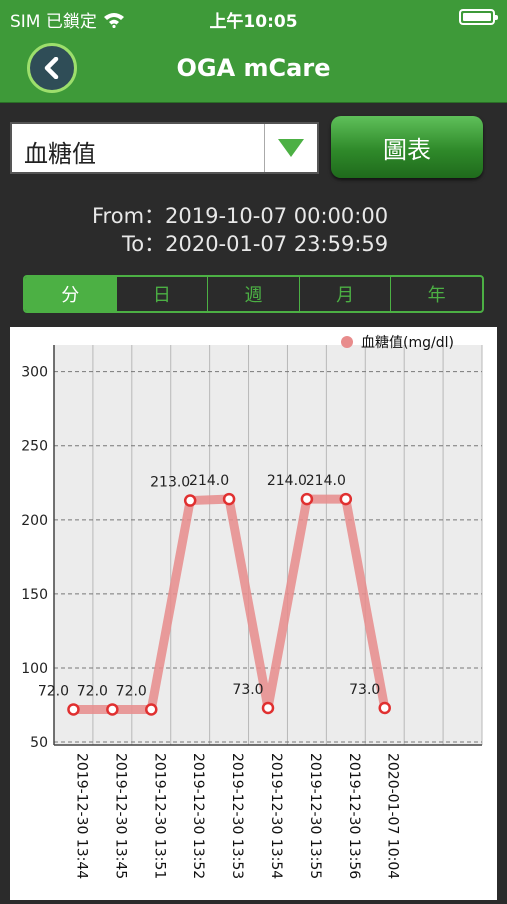  What do you see at coordinates (478, 17) in the screenshot?
I see `battery-icon` at bounding box center [478, 17].